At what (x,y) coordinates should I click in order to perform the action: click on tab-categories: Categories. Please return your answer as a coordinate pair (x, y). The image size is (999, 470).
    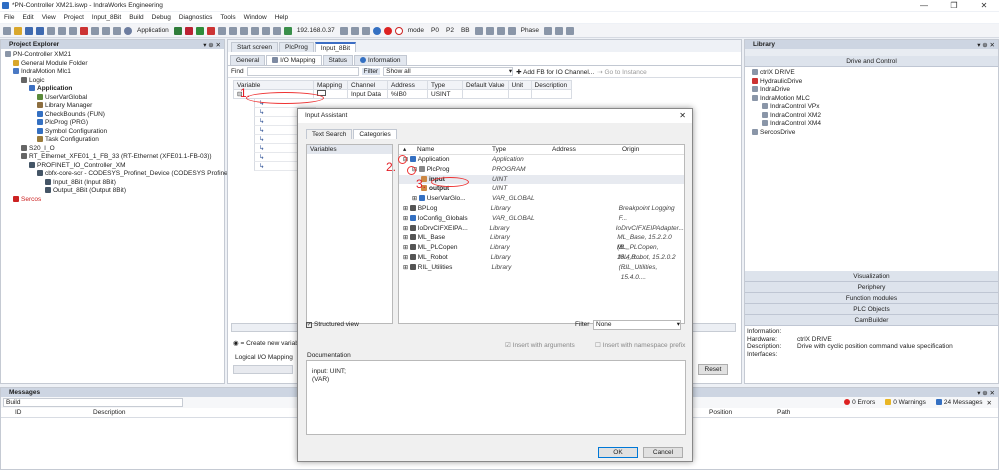
    Looking at the image, I should click on (375, 134).